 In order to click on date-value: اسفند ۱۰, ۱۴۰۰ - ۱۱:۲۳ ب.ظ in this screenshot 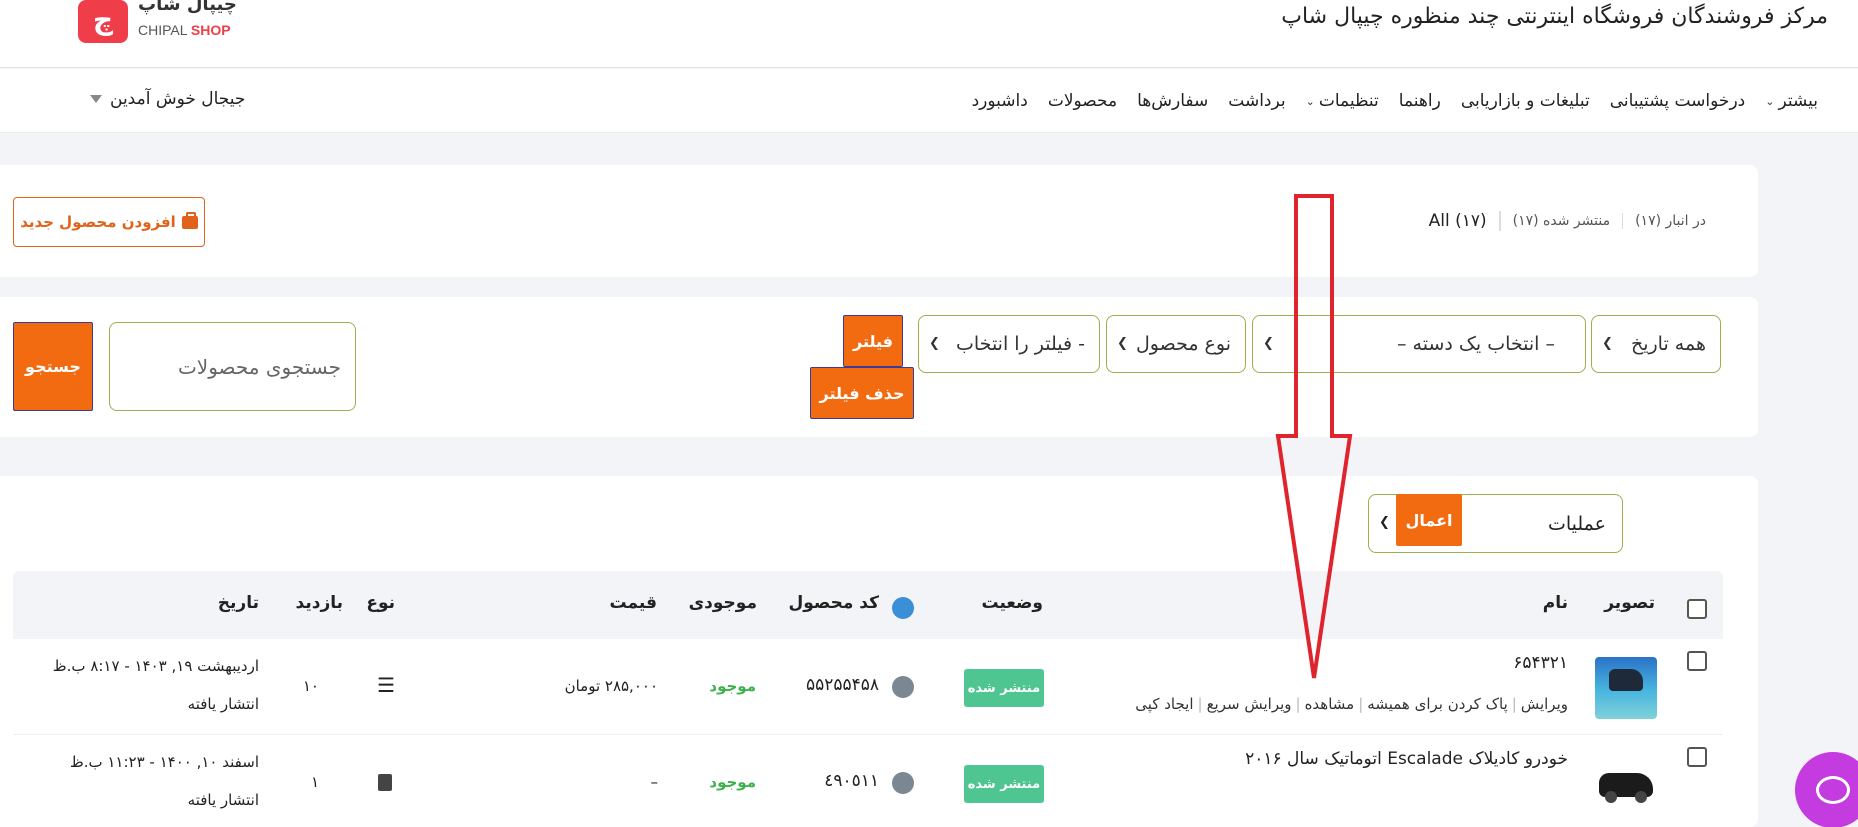, I will do `click(164, 762)`.